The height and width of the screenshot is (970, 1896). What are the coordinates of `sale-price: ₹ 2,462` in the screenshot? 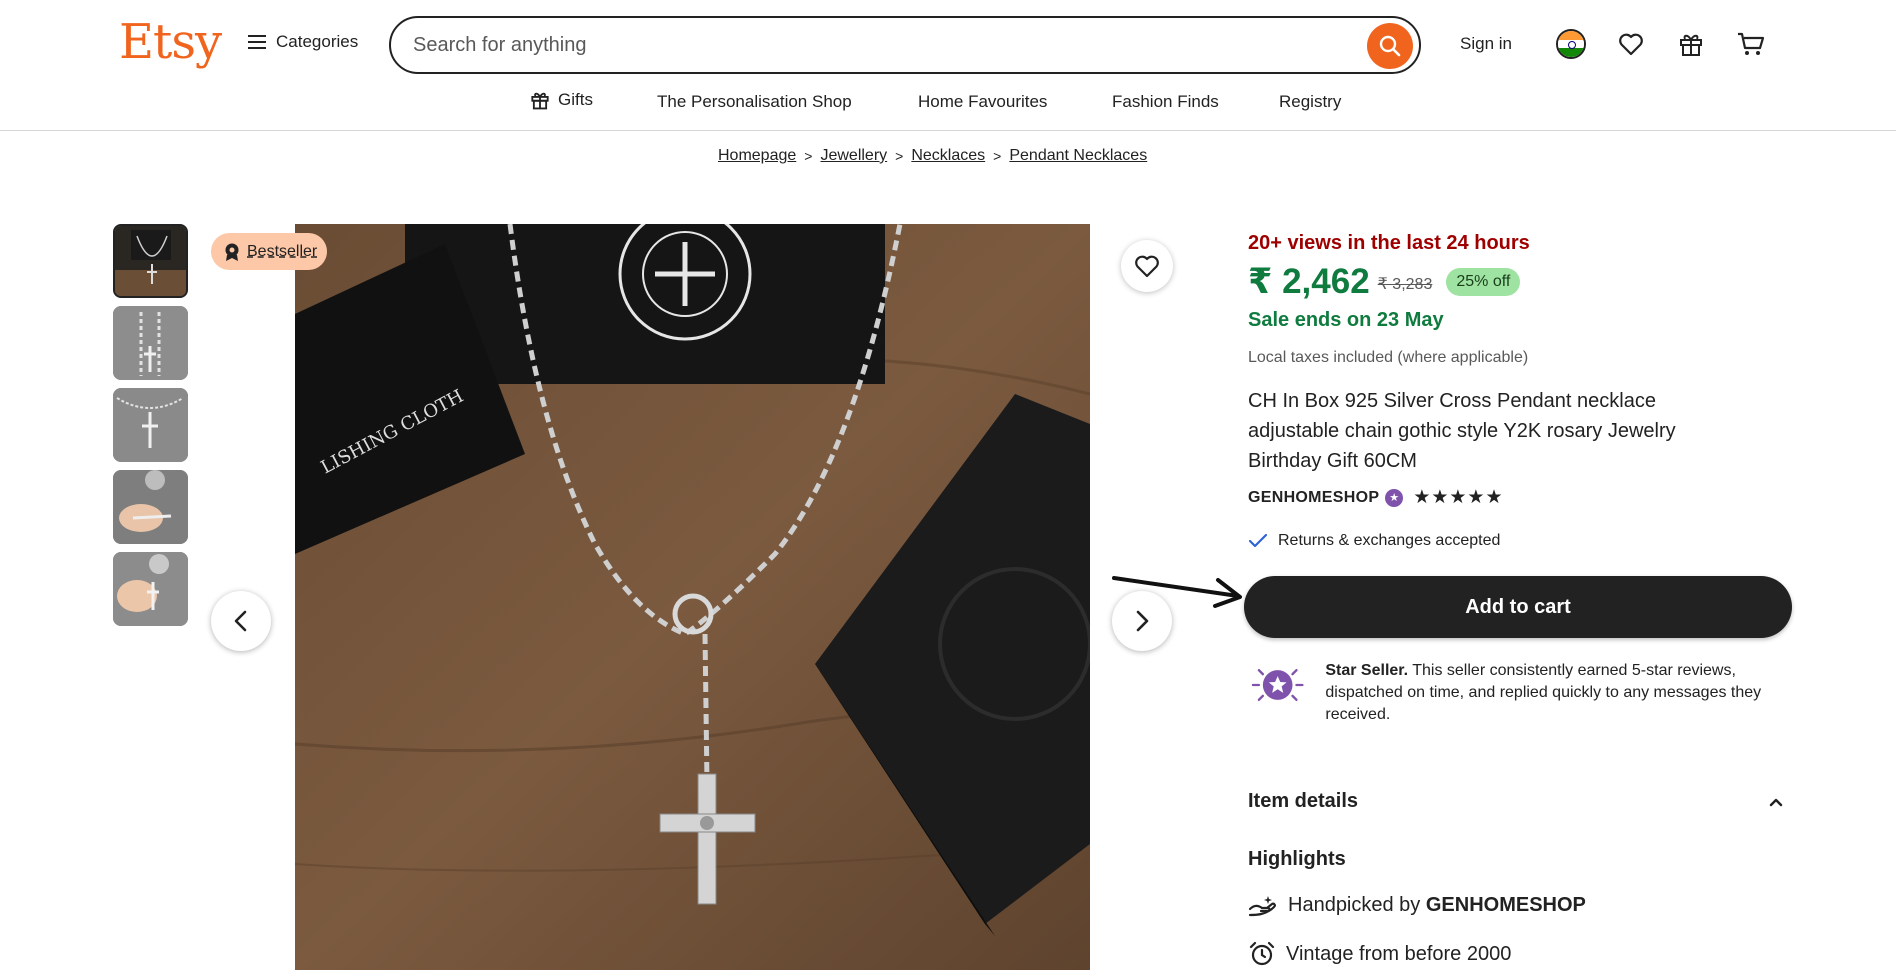 It's located at (1309, 281).